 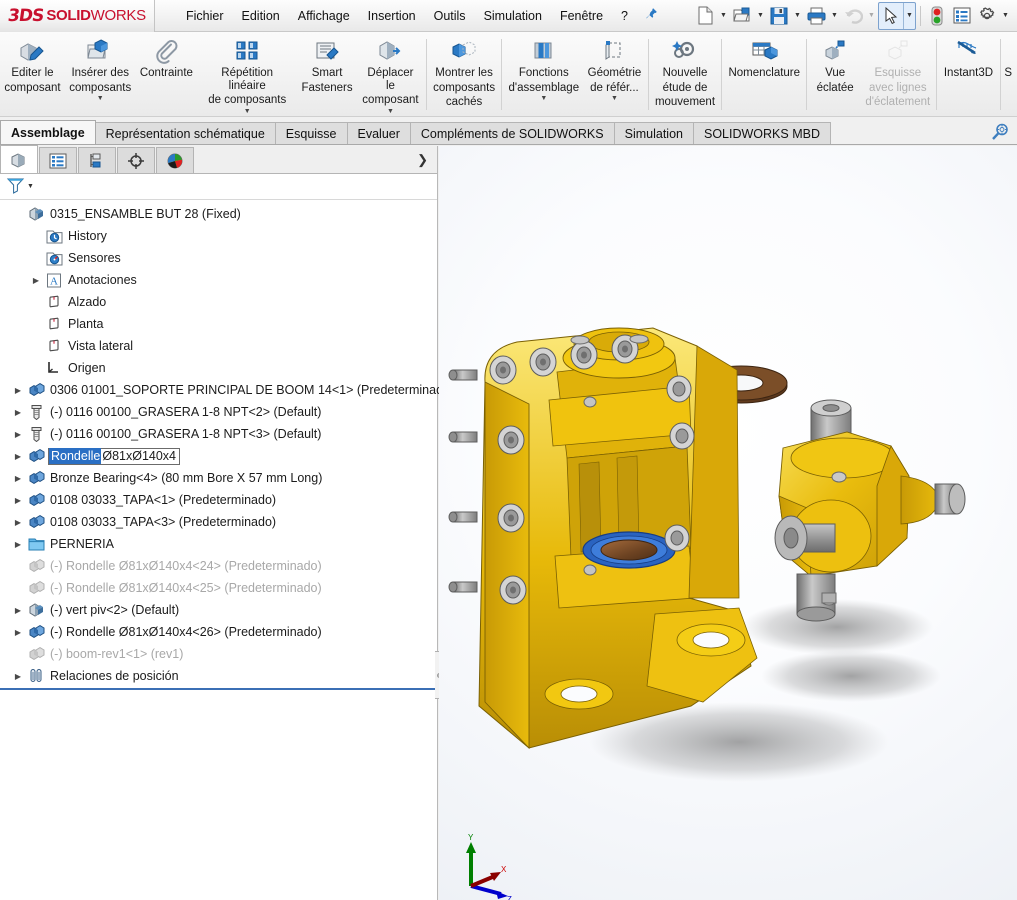 I want to click on assembly-features-dropdown-icon: ▼, so click(x=543, y=99).